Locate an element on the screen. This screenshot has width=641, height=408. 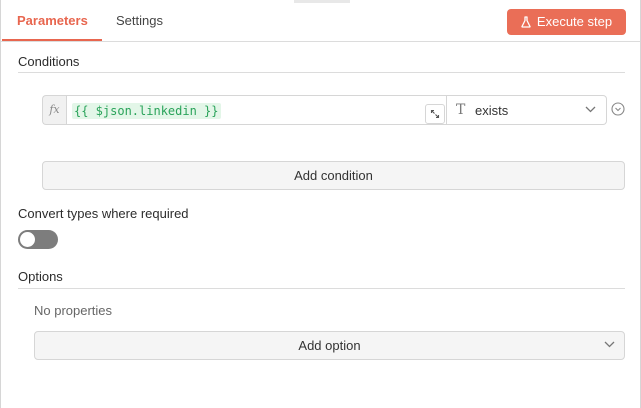
toggle-knob is located at coordinates (27, 239).